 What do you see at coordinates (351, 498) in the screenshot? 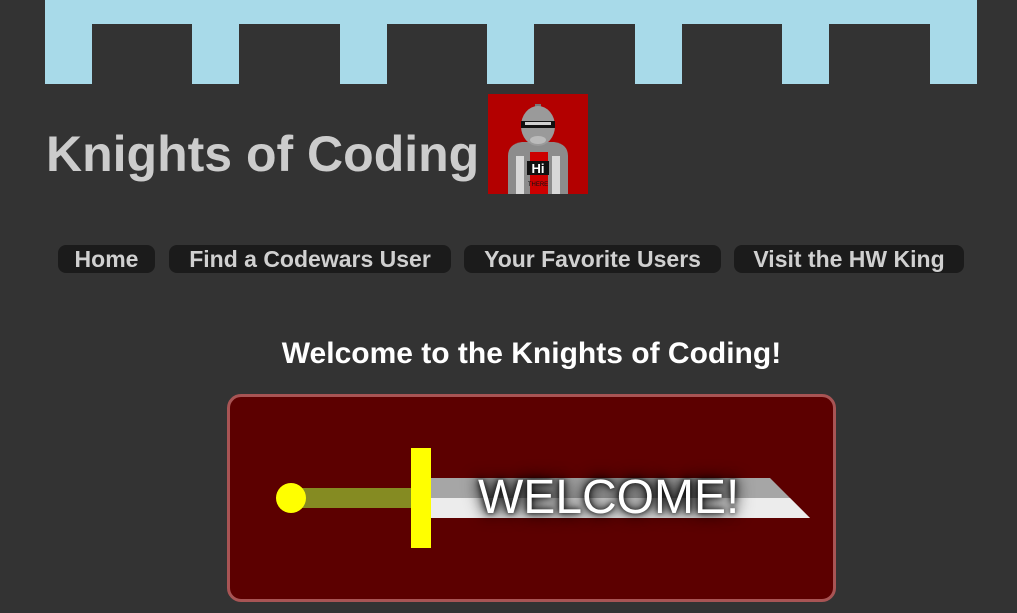
I see `sword-hilt` at bounding box center [351, 498].